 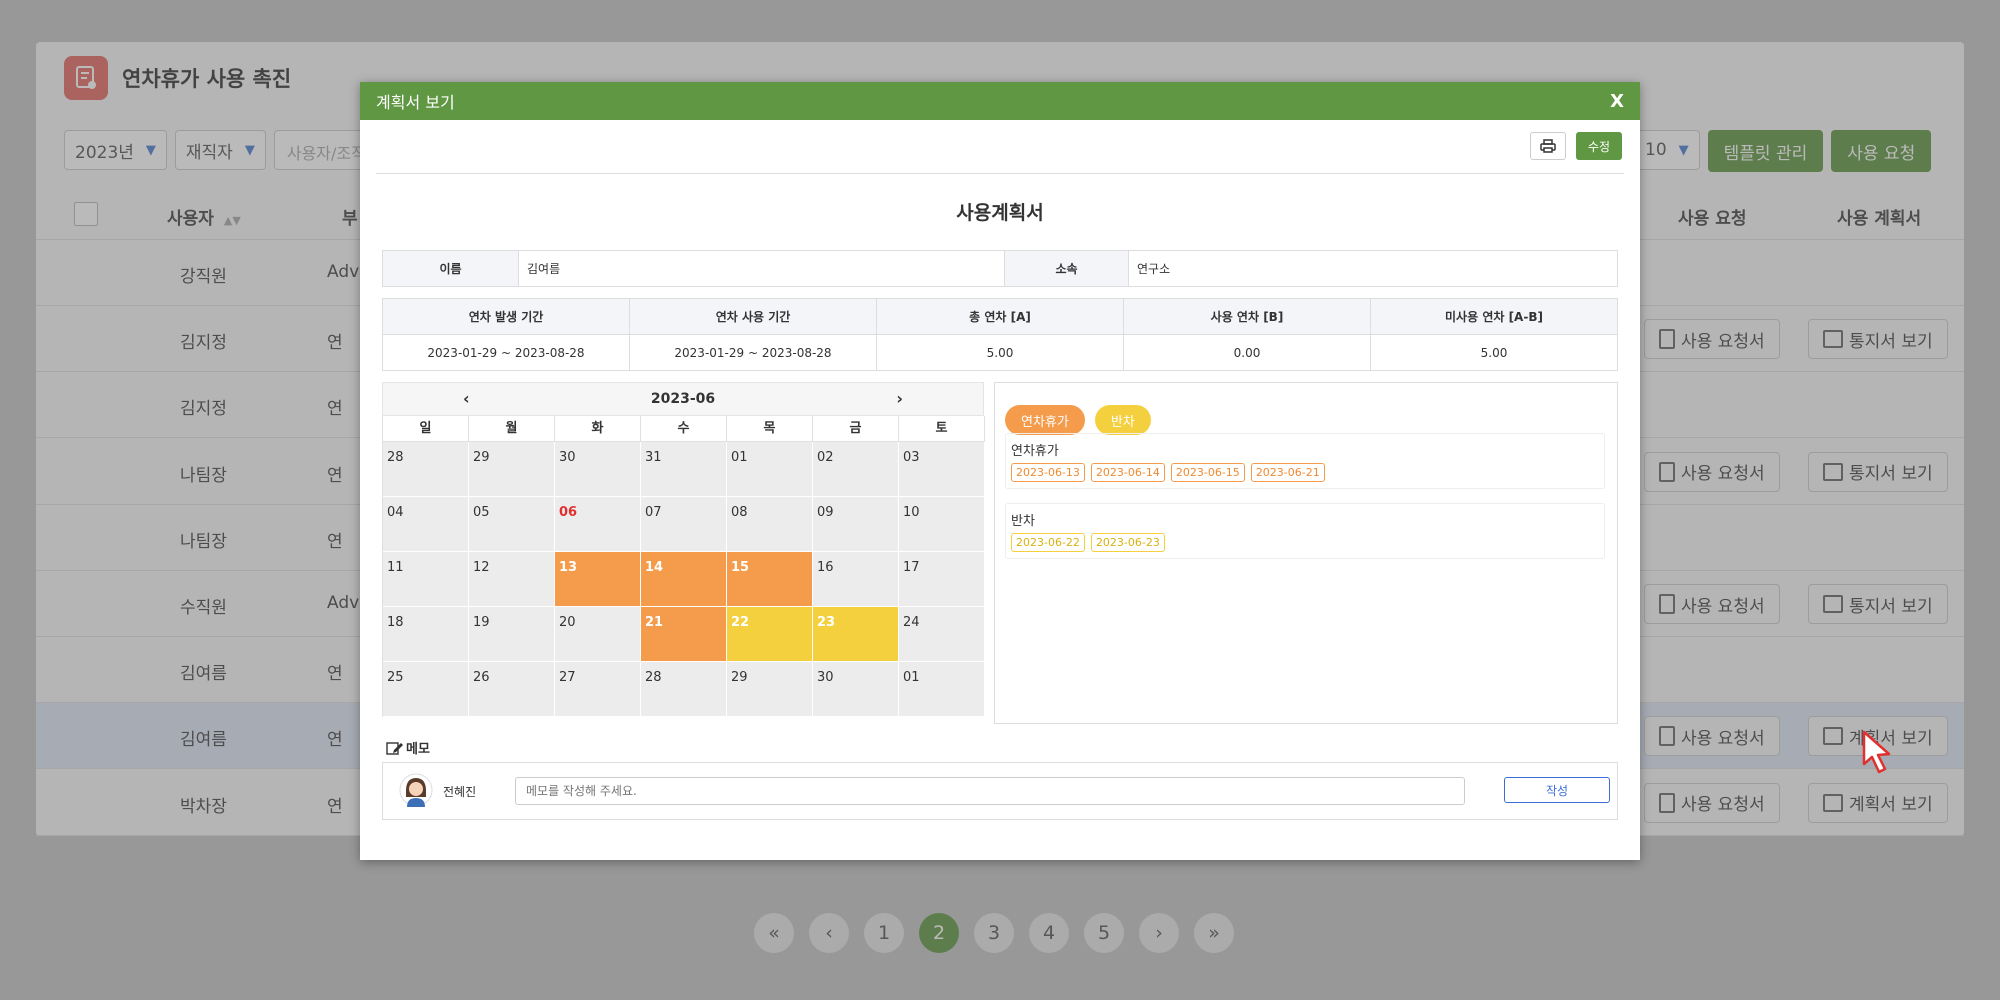 What do you see at coordinates (1247, 316) in the screenshot?
I see `stat-header: 사용 연차 [B]` at bounding box center [1247, 316].